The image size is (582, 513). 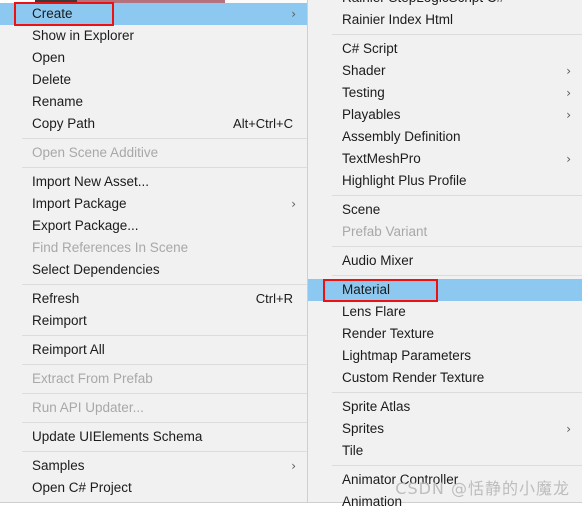 I want to click on menu-item-label: Show in Explorer, so click(x=83, y=35).